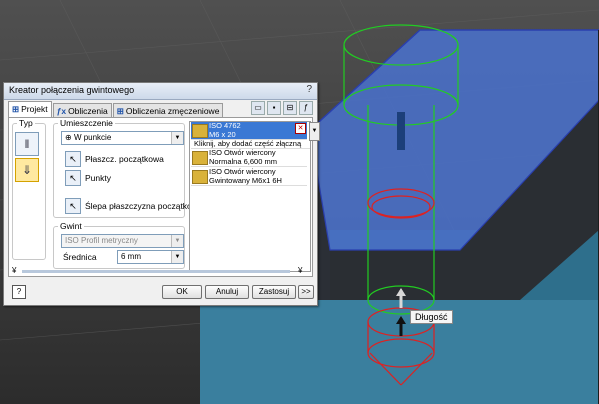  Describe the element at coordinates (431, 317) in the screenshot. I see `length-tooltip: Długość` at that location.